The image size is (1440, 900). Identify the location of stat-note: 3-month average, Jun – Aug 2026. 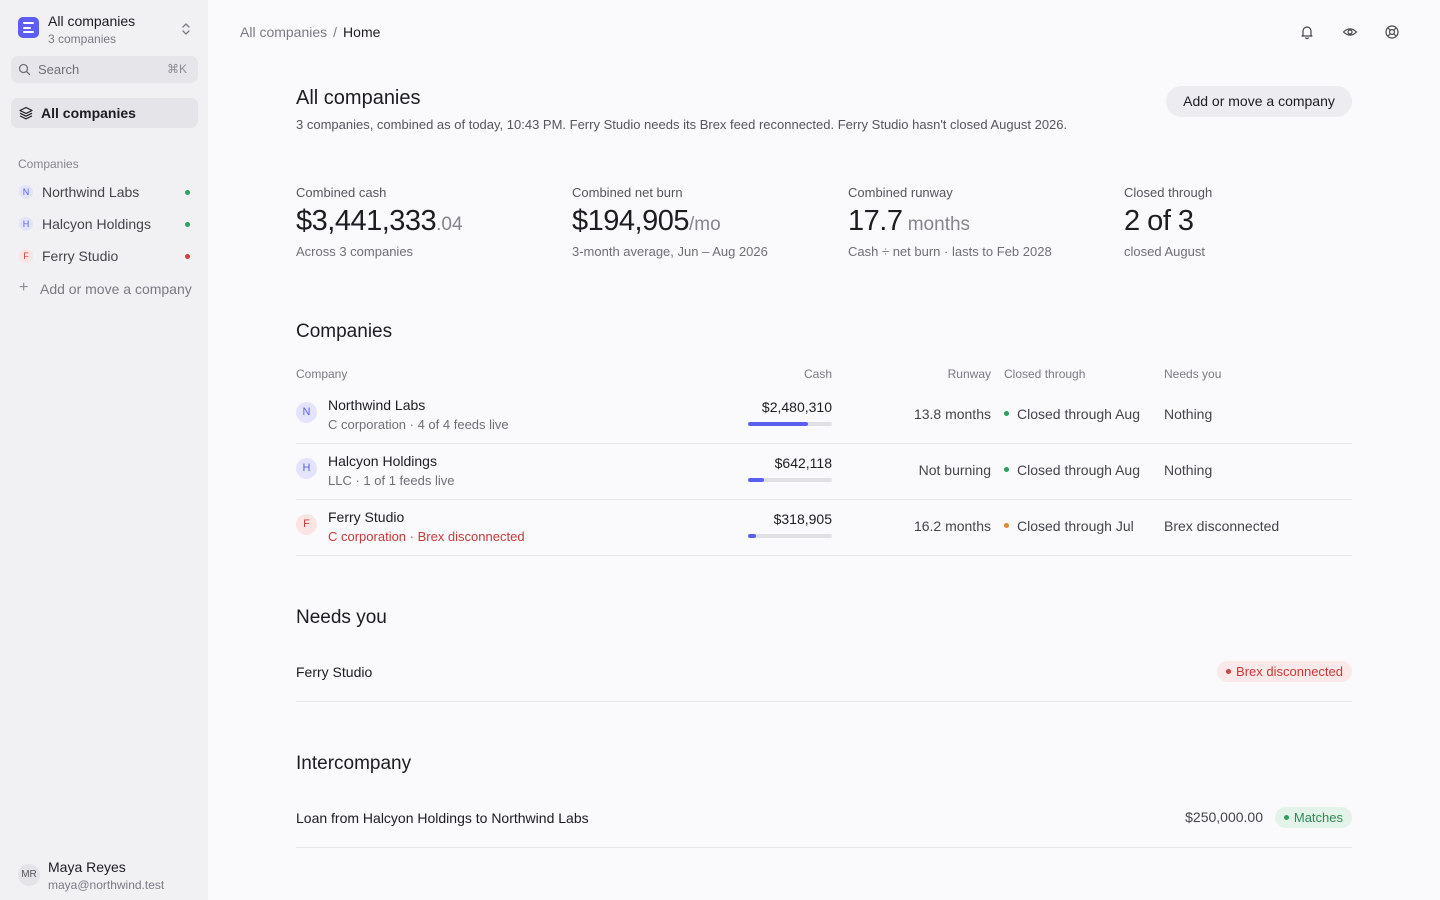
(670, 251).